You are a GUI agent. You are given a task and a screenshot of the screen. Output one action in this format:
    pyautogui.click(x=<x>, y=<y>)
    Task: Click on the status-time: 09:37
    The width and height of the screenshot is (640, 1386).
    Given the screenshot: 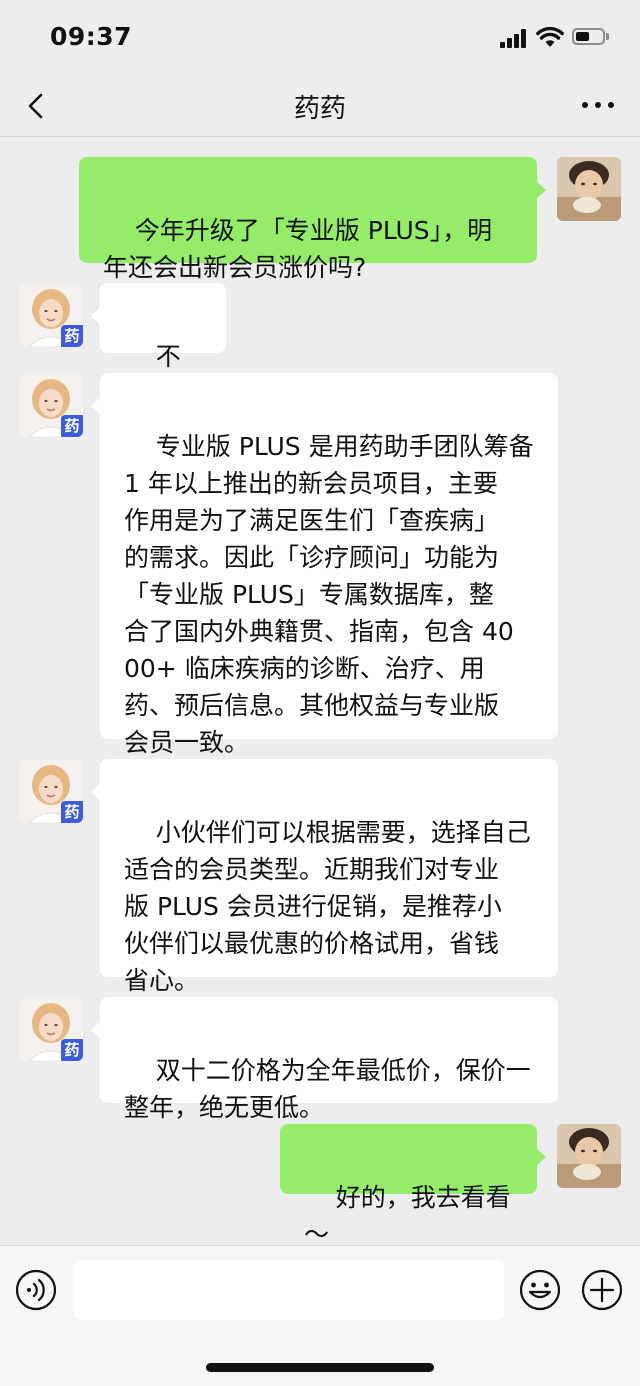 What is the action you would take?
    pyautogui.click(x=91, y=36)
    